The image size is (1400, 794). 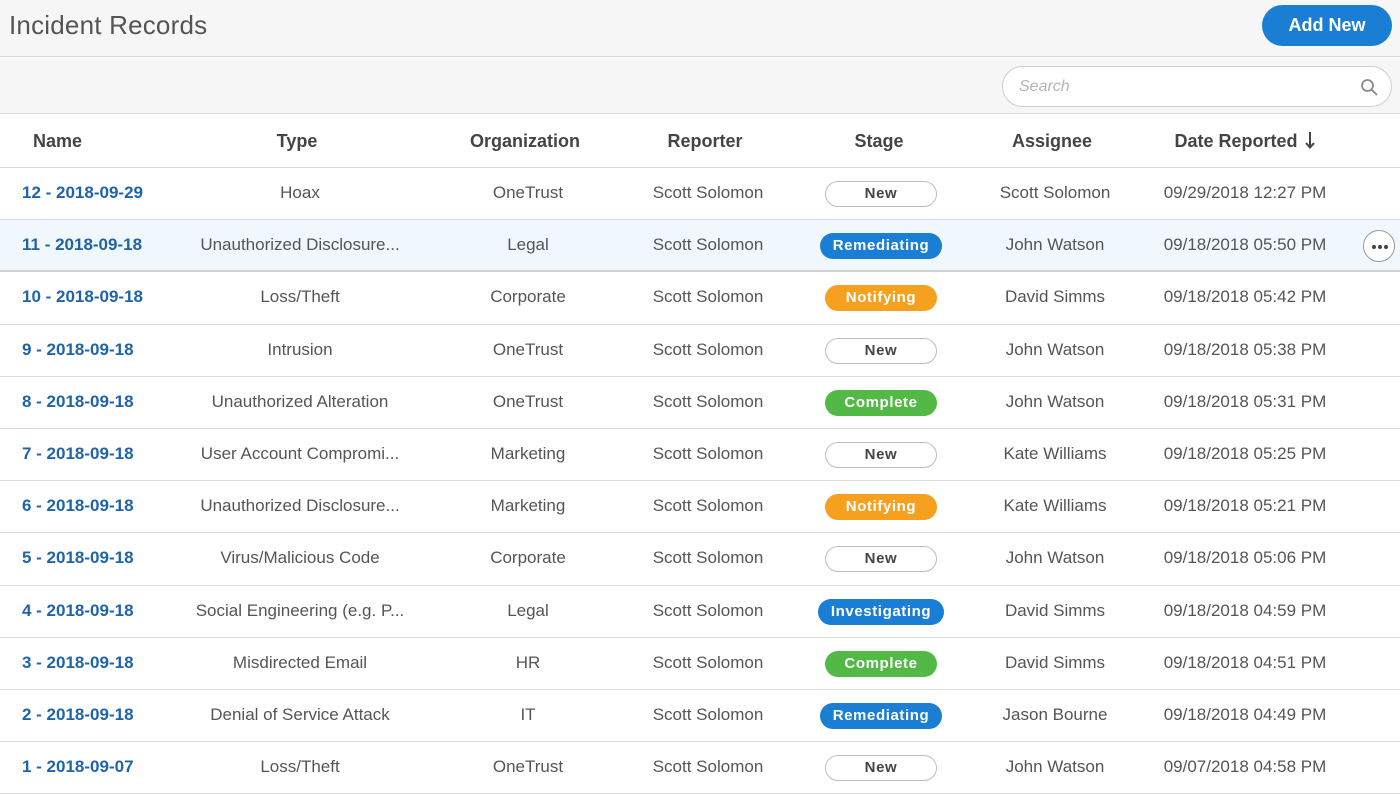 I want to click on incident-organization: HR, so click(x=528, y=662).